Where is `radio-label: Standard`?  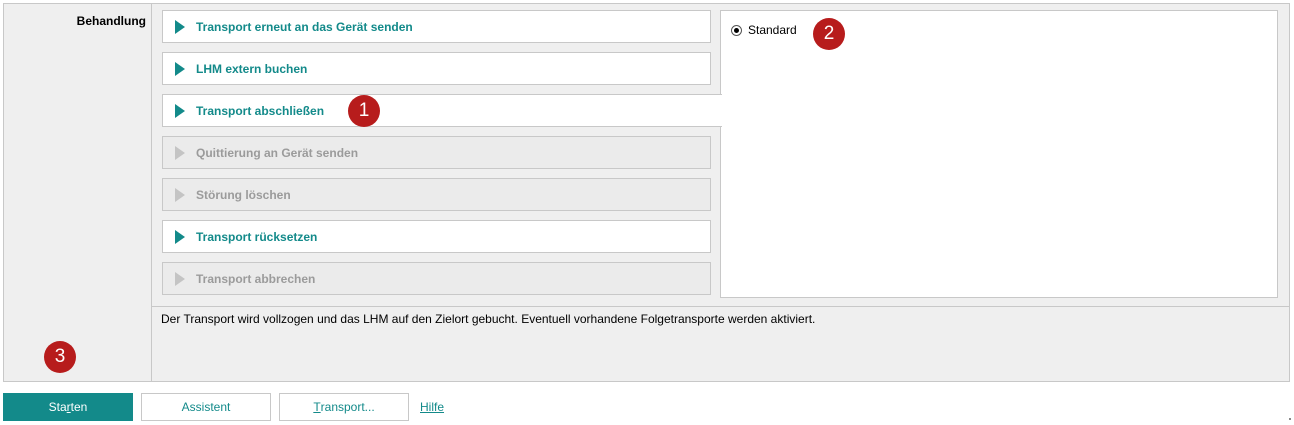 radio-label: Standard is located at coordinates (772, 30).